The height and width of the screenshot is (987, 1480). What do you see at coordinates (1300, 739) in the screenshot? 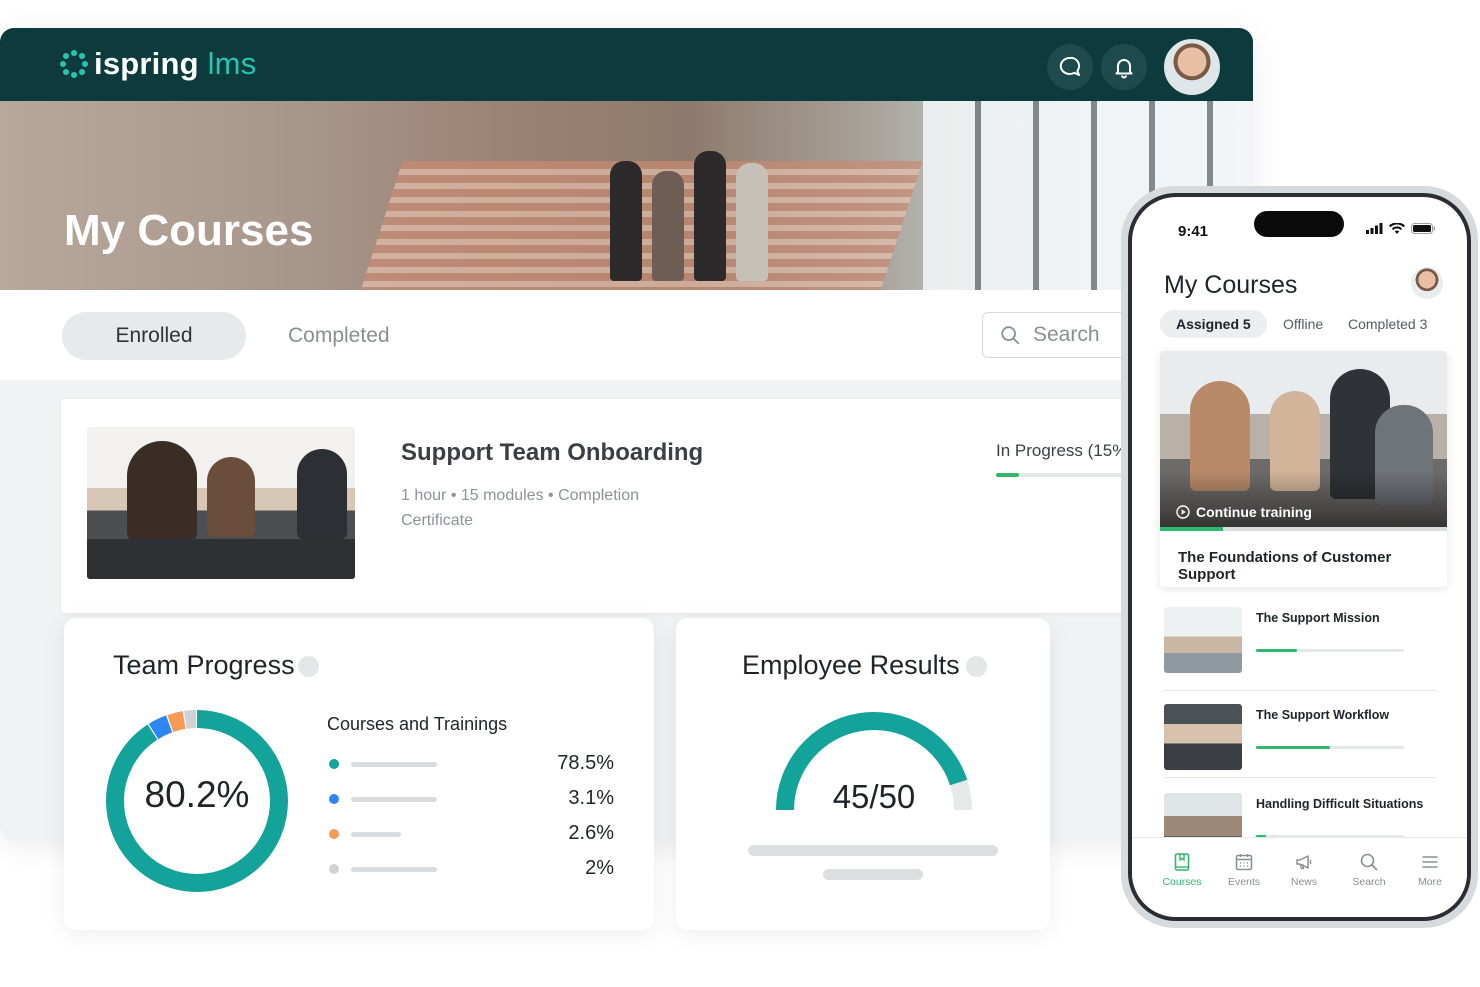
I see `list-item: The Support Workflow` at bounding box center [1300, 739].